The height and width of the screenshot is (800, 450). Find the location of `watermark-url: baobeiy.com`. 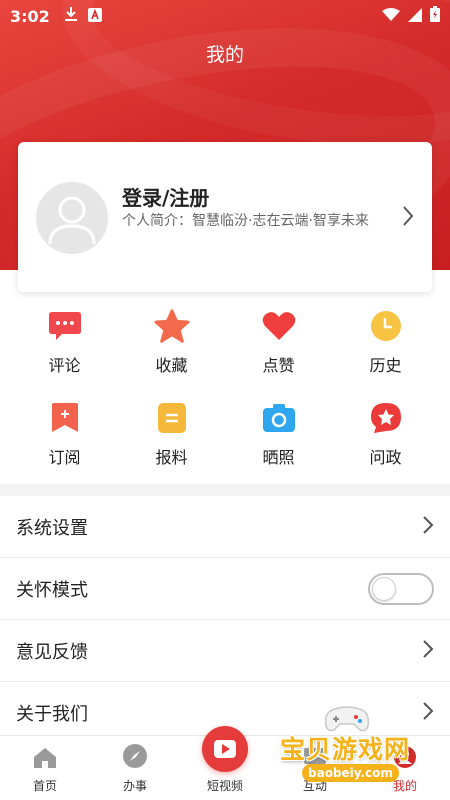

watermark-url: baobeiy.com is located at coordinates (350, 773).